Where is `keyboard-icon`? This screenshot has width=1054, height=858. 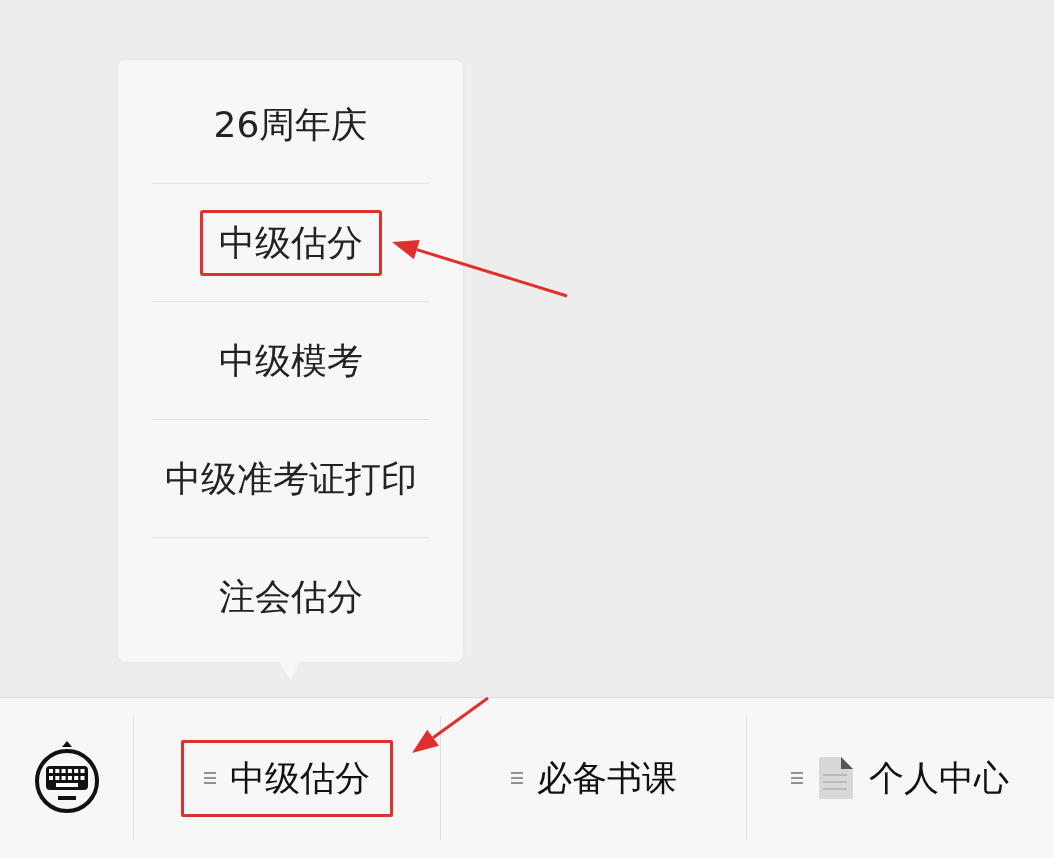 keyboard-icon is located at coordinates (66, 778).